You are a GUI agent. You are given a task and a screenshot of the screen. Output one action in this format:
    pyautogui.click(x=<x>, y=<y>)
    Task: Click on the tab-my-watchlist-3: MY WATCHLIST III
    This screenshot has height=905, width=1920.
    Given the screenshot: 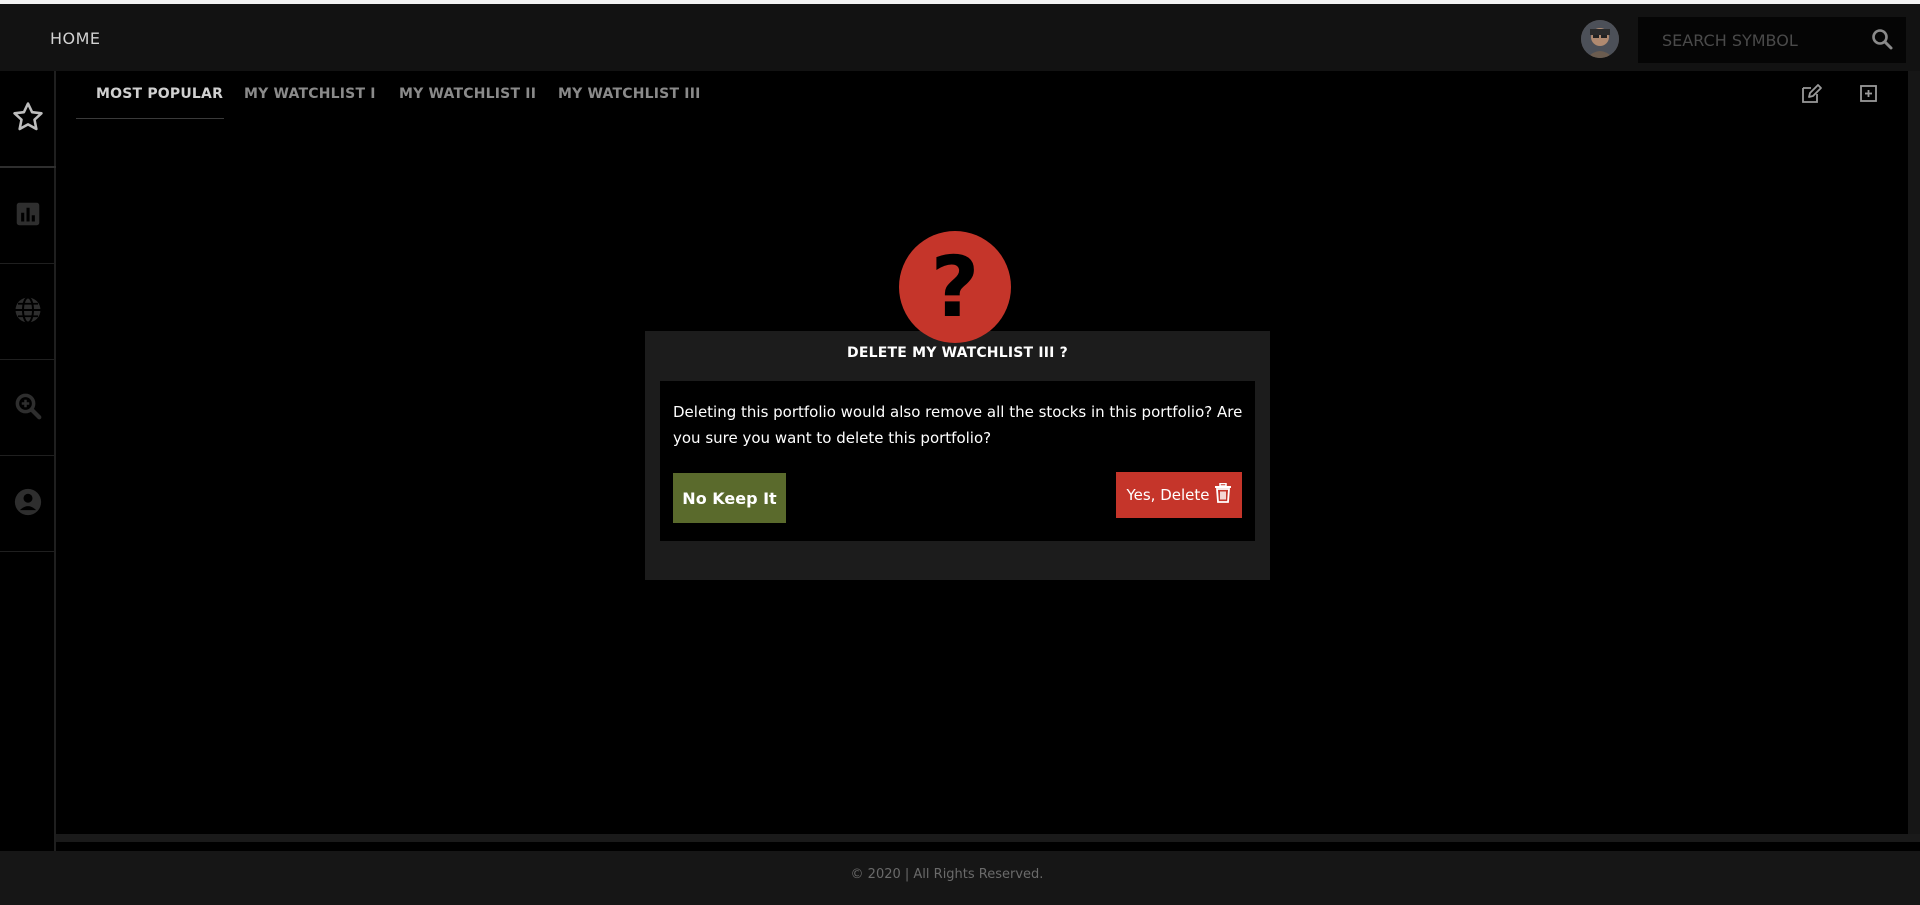 What is the action you would take?
    pyautogui.click(x=629, y=100)
    